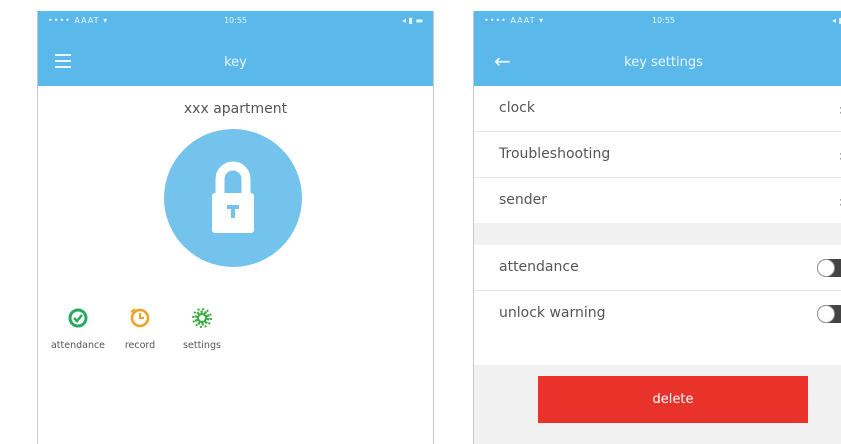  Describe the element at coordinates (78, 345) in the screenshot. I see `attendance-label: attendance` at that location.